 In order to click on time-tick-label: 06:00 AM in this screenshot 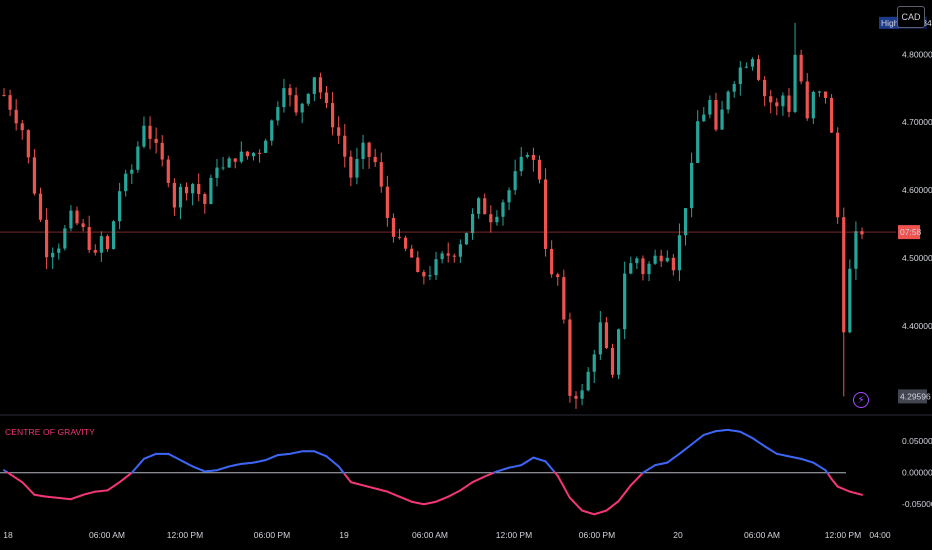, I will do `click(107, 535)`.